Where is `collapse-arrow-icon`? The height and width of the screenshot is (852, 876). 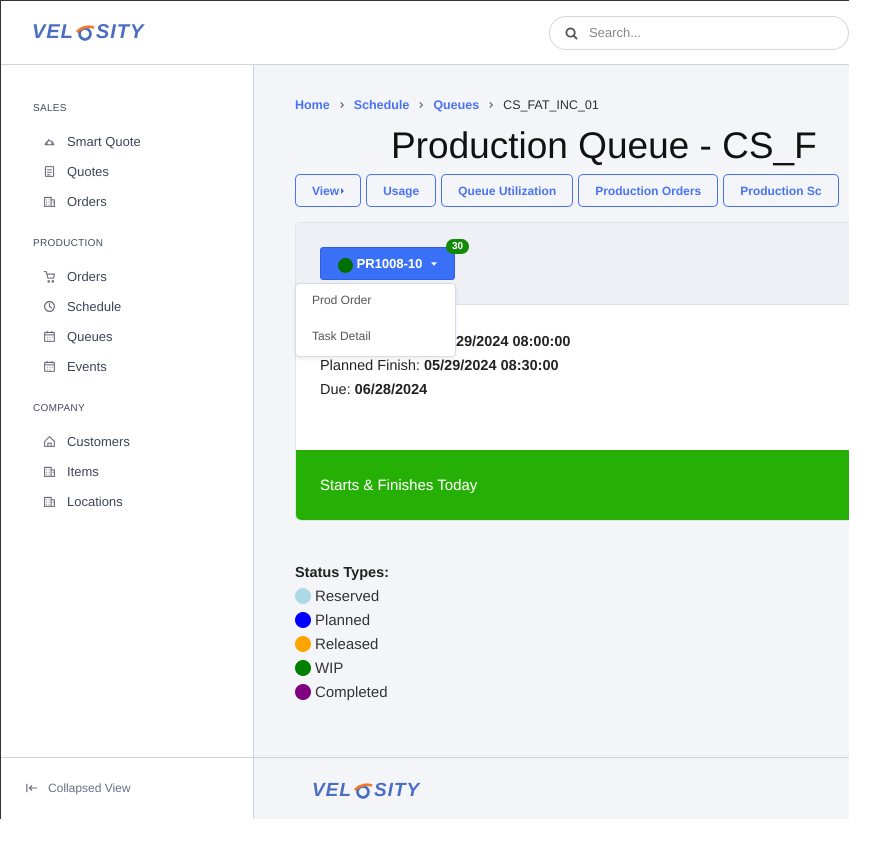 collapse-arrow-icon is located at coordinates (32, 788).